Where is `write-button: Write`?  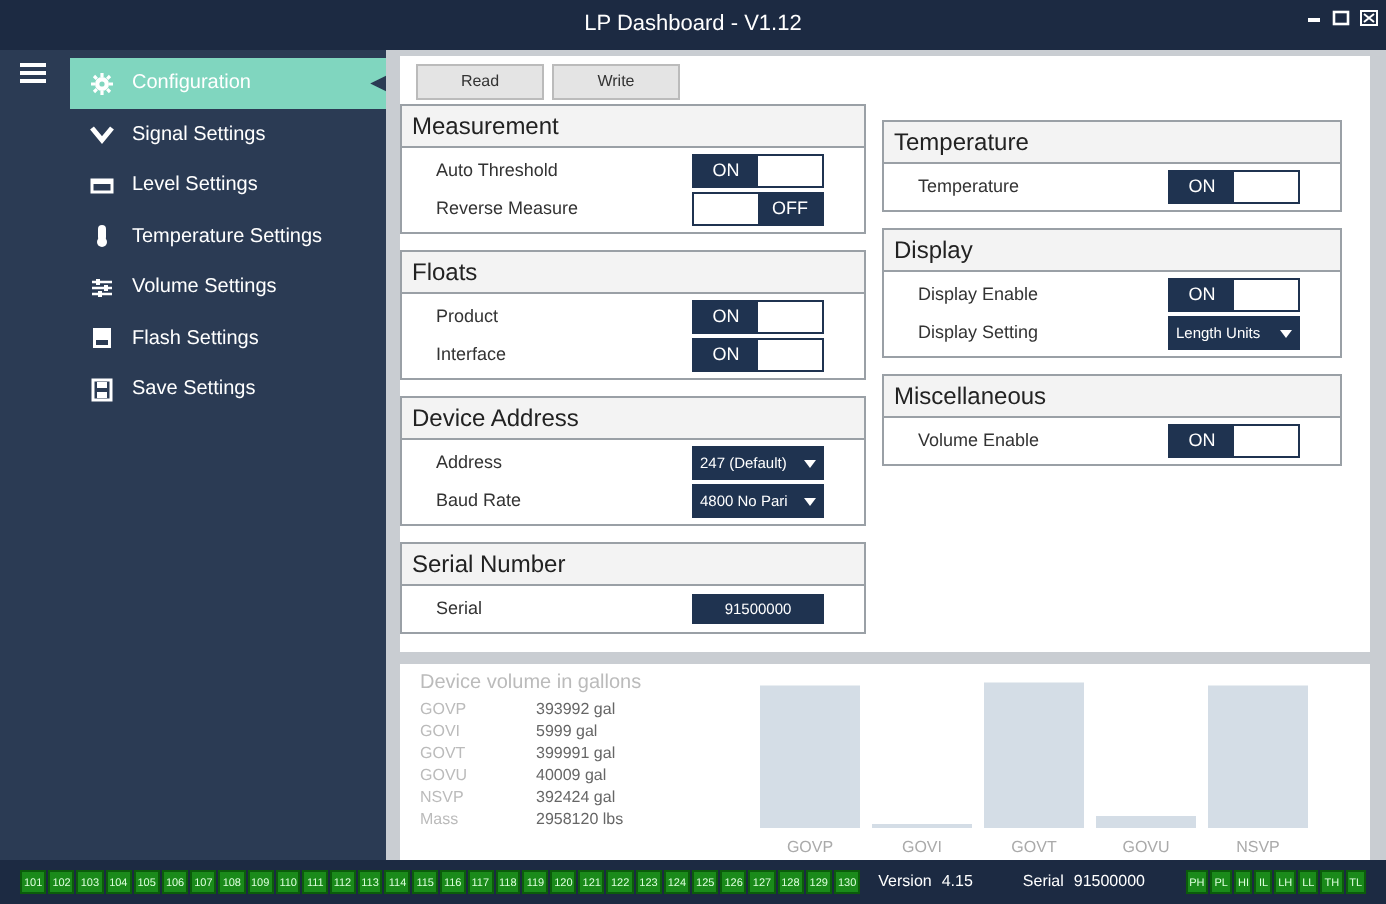
write-button: Write is located at coordinates (616, 82).